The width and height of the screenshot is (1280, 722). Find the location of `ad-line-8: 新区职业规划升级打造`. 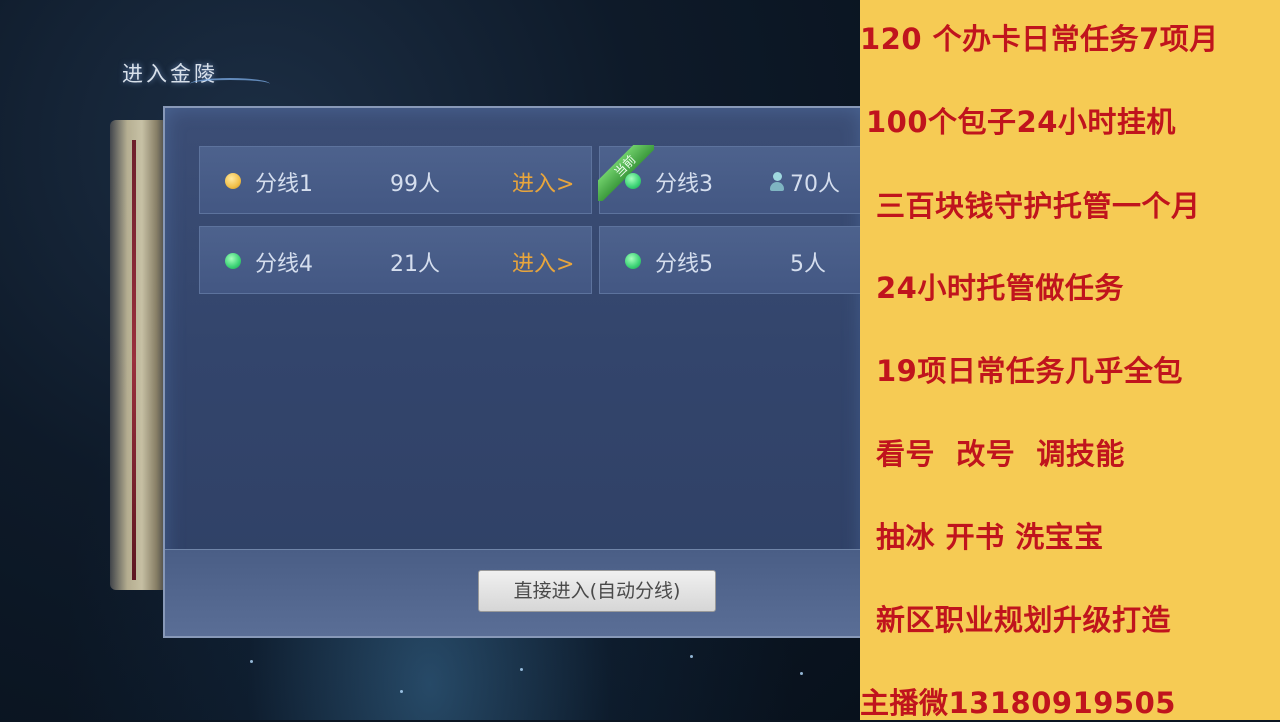

ad-line-8: 新区职业规划升级打造 is located at coordinates (1024, 620).